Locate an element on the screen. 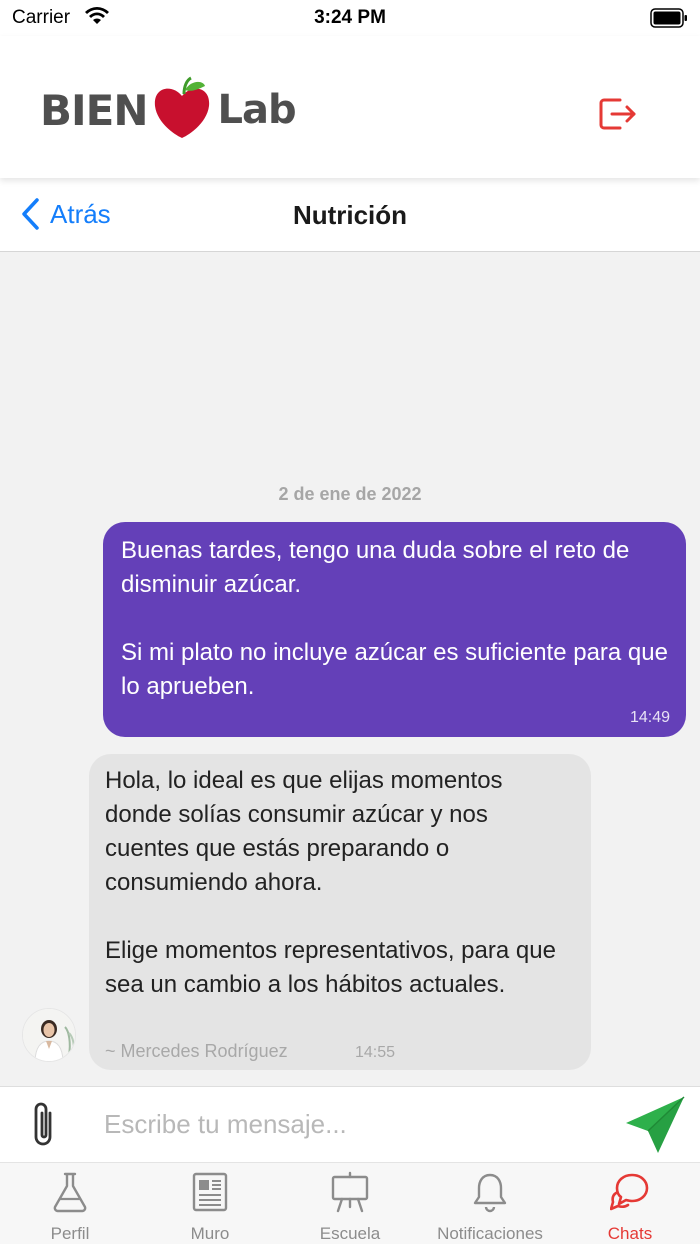  status-bar: Carrier 3:24 PM is located at coordinates (350, 18).